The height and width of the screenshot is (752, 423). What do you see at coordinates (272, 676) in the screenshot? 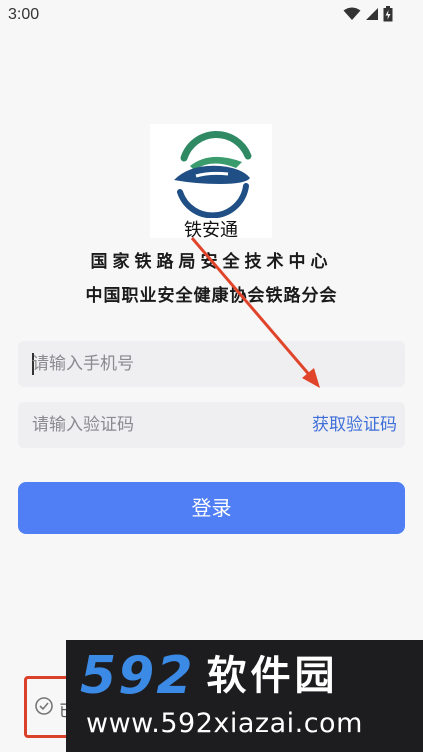
I see `watermark-name: 软件园` at bounding box center [272, 676].